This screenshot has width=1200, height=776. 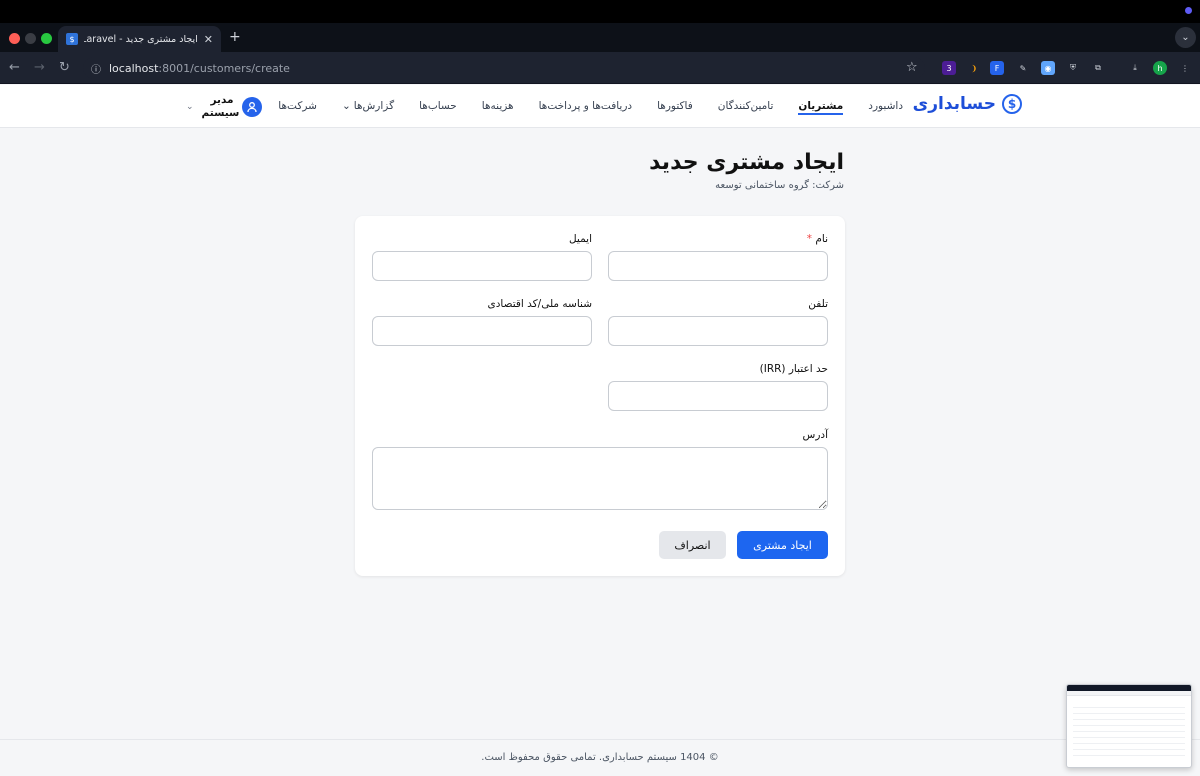 What do you see at coordinates (374, 106) in the screenshot?
I see `nav-item-reports: گزارش‌ها` at bounding box center [374, 106].